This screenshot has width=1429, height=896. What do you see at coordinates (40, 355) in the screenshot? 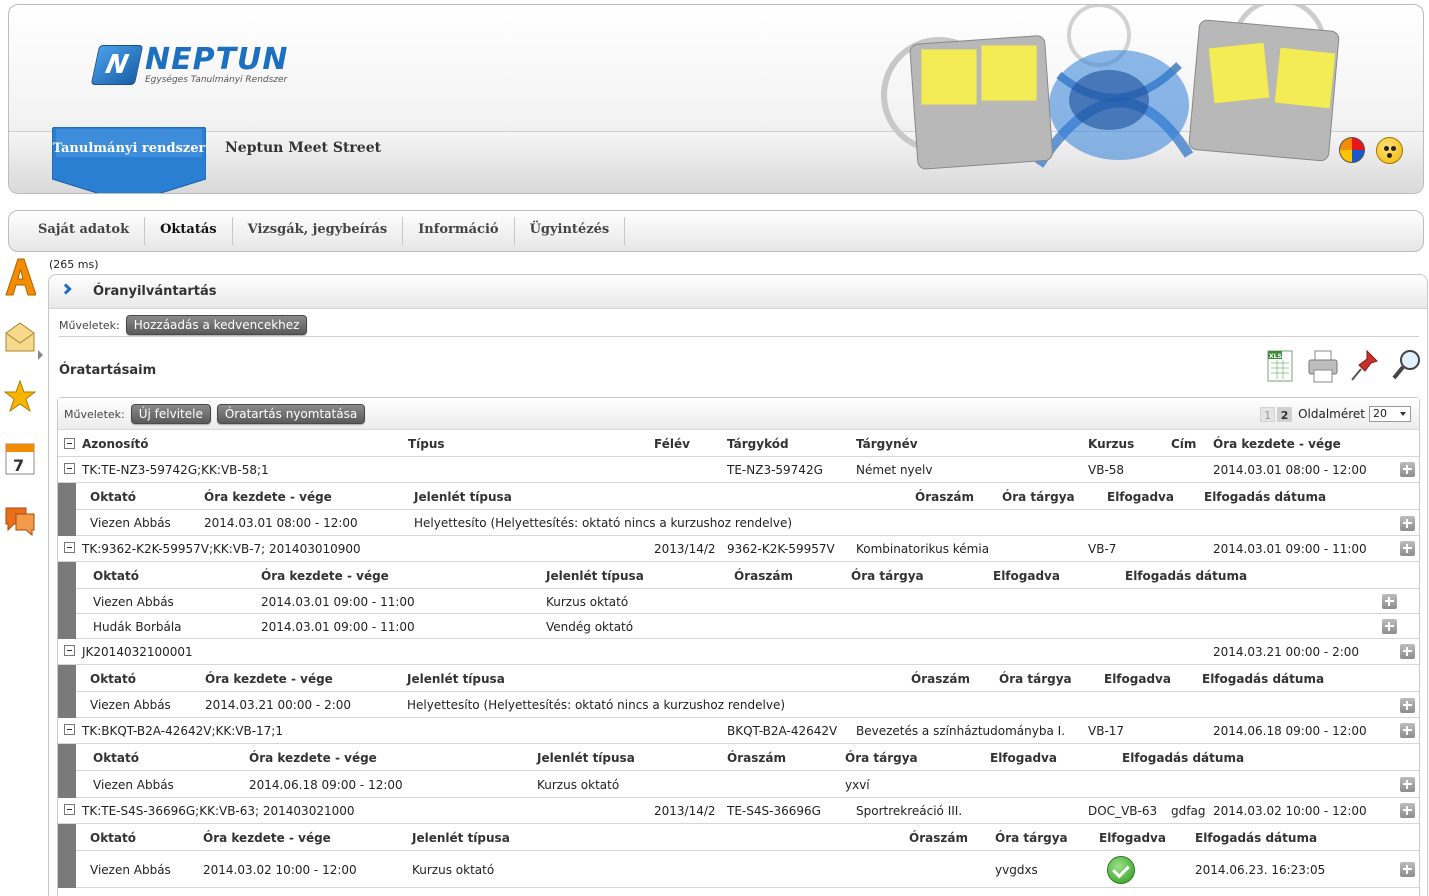
I see `side-expand-arrow-icon` at bounding box center [40, 355].